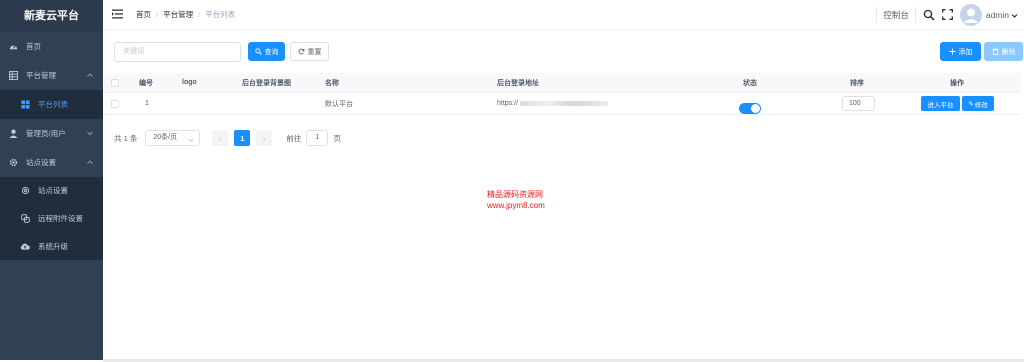  Describe the element at coordinates (264, 138) in the screenshot. I see `next-page-button: ›` at that location.